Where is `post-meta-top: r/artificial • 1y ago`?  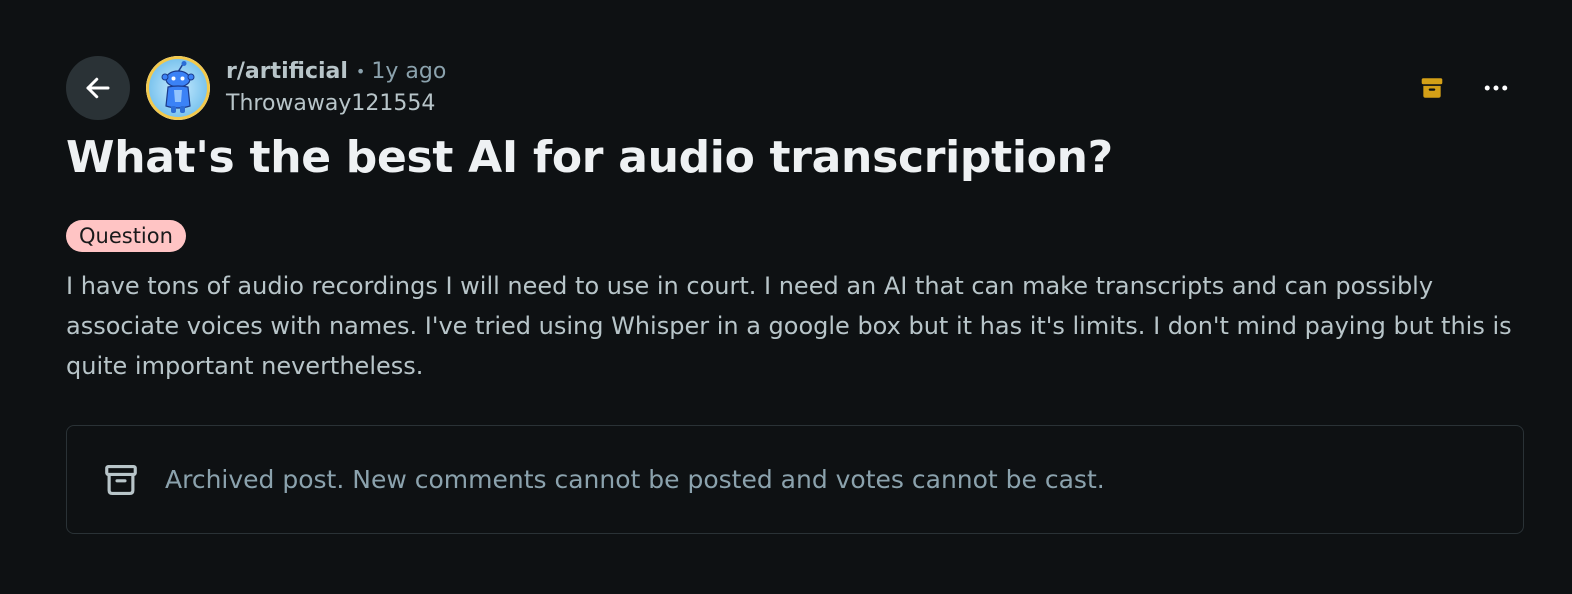
post-meta-top: r/artificial • 1y ago is located at coordinates (336, 72).